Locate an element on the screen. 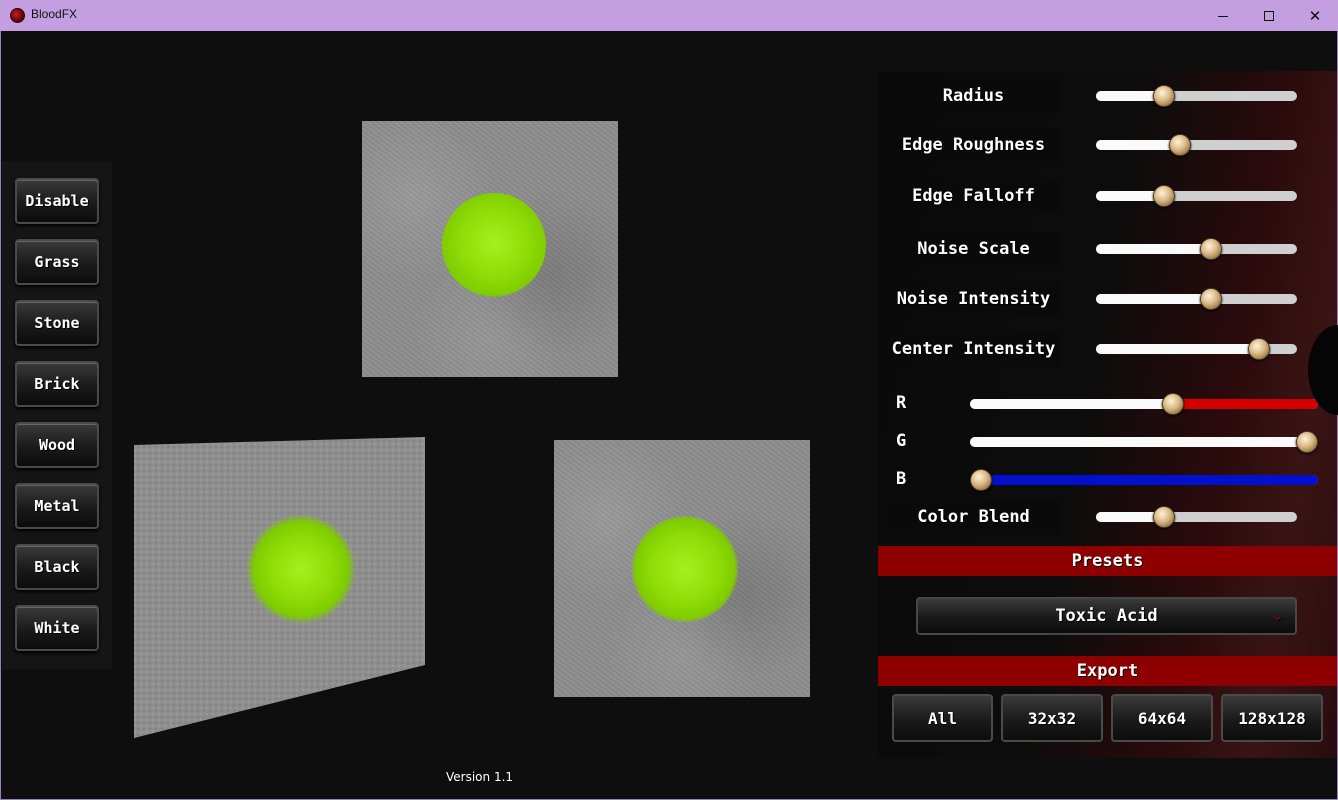 The height and width of the screenshot is (800, 1338). material-button-white: White is located at coordinates (57, 628).